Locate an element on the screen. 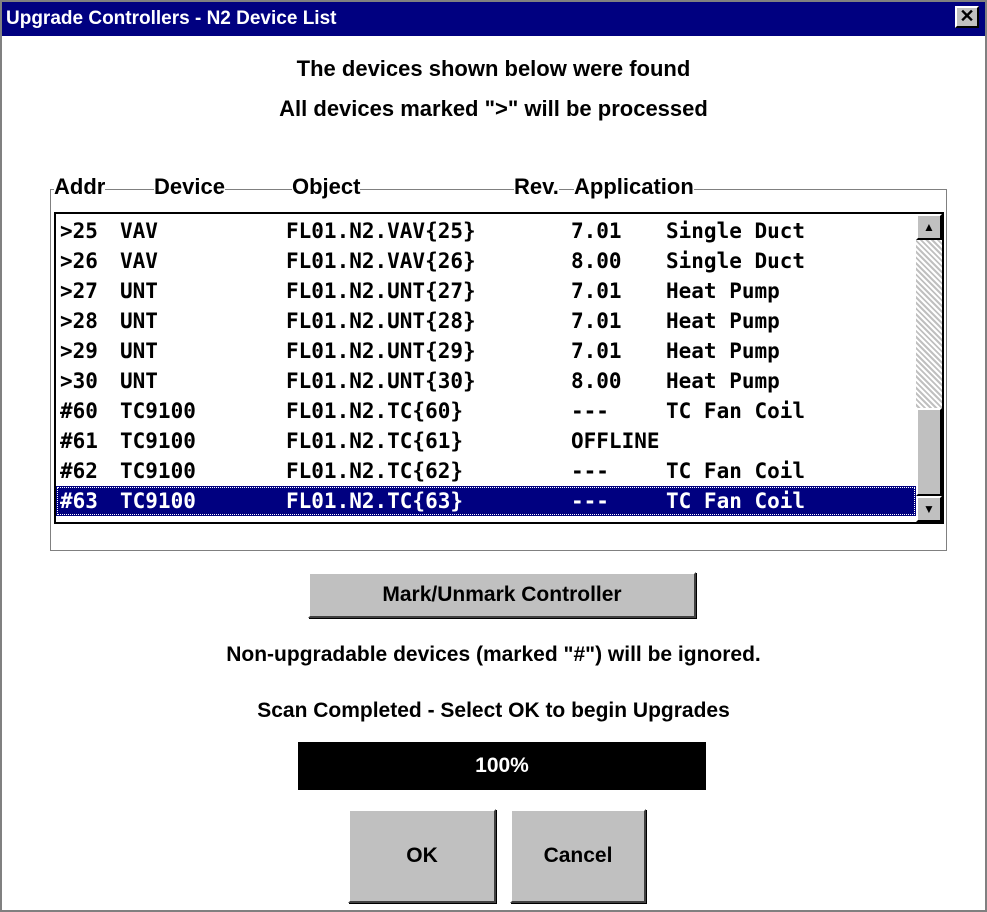 The image size is (987, 912). ok-button: OK is located at coordinates (422, 856).